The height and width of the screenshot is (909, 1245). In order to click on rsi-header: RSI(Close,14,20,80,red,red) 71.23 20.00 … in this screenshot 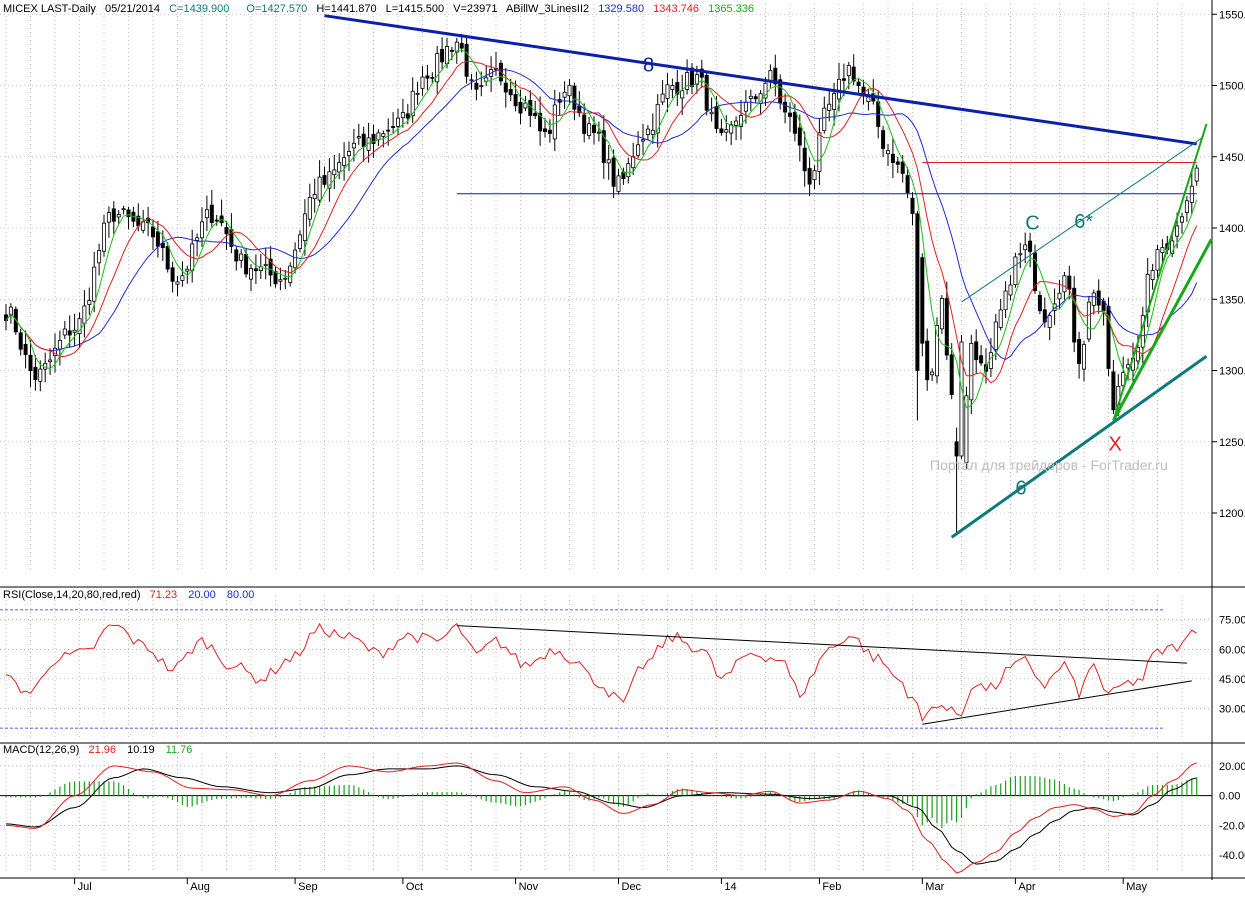, I will do `click(128, 595)`.